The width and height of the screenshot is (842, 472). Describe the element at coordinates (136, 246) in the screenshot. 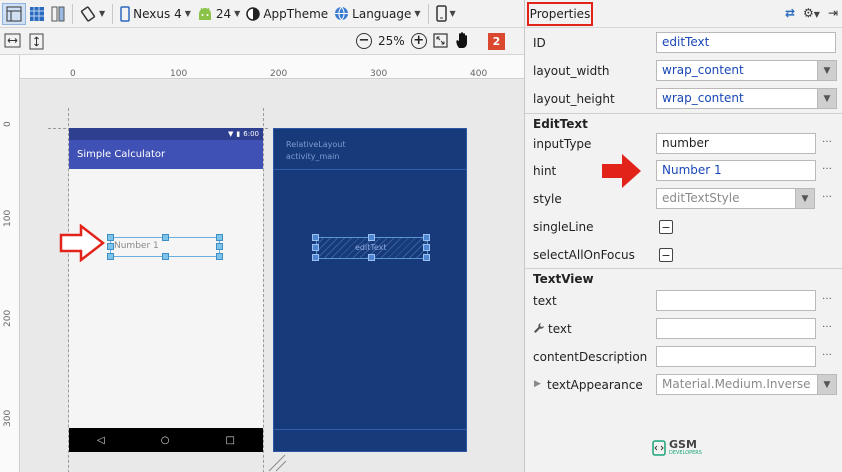

I see `edittext-hint: Number 1` at that location.